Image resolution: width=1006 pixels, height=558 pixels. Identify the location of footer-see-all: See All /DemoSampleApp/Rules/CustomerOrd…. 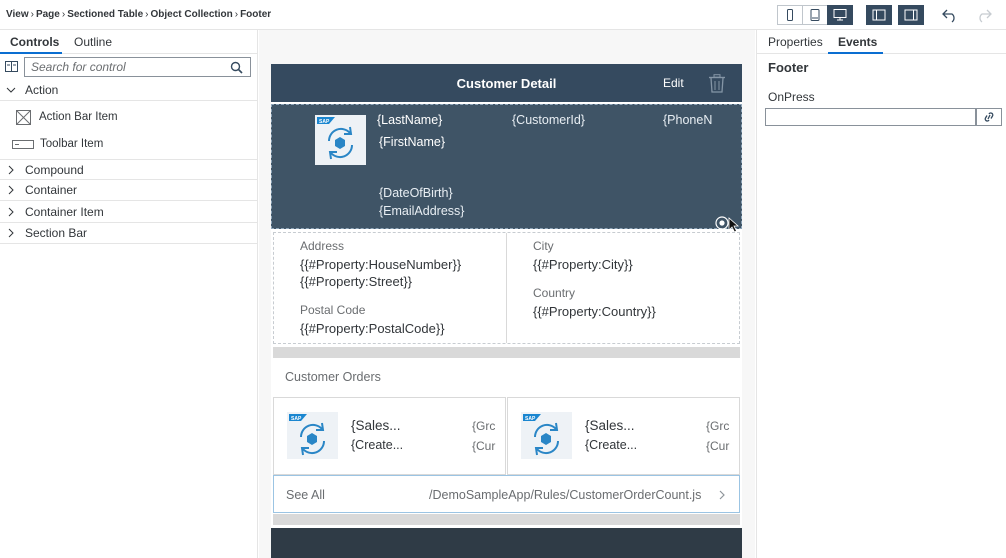
(506, 494).